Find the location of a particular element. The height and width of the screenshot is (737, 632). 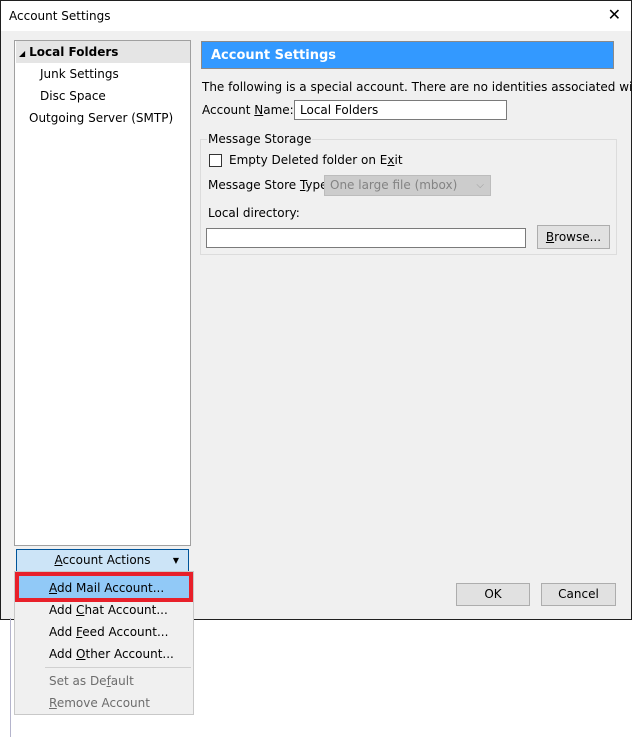

tree-item-disc-space: Disc Space is located at coordinates (73, 96).